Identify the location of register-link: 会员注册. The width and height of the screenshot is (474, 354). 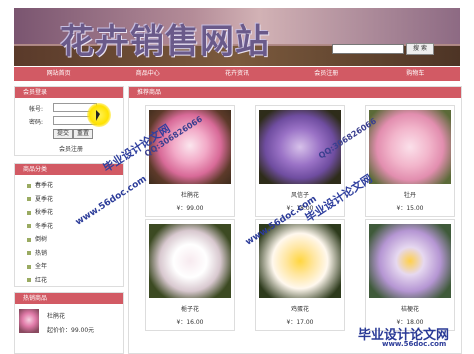
(71, 148).